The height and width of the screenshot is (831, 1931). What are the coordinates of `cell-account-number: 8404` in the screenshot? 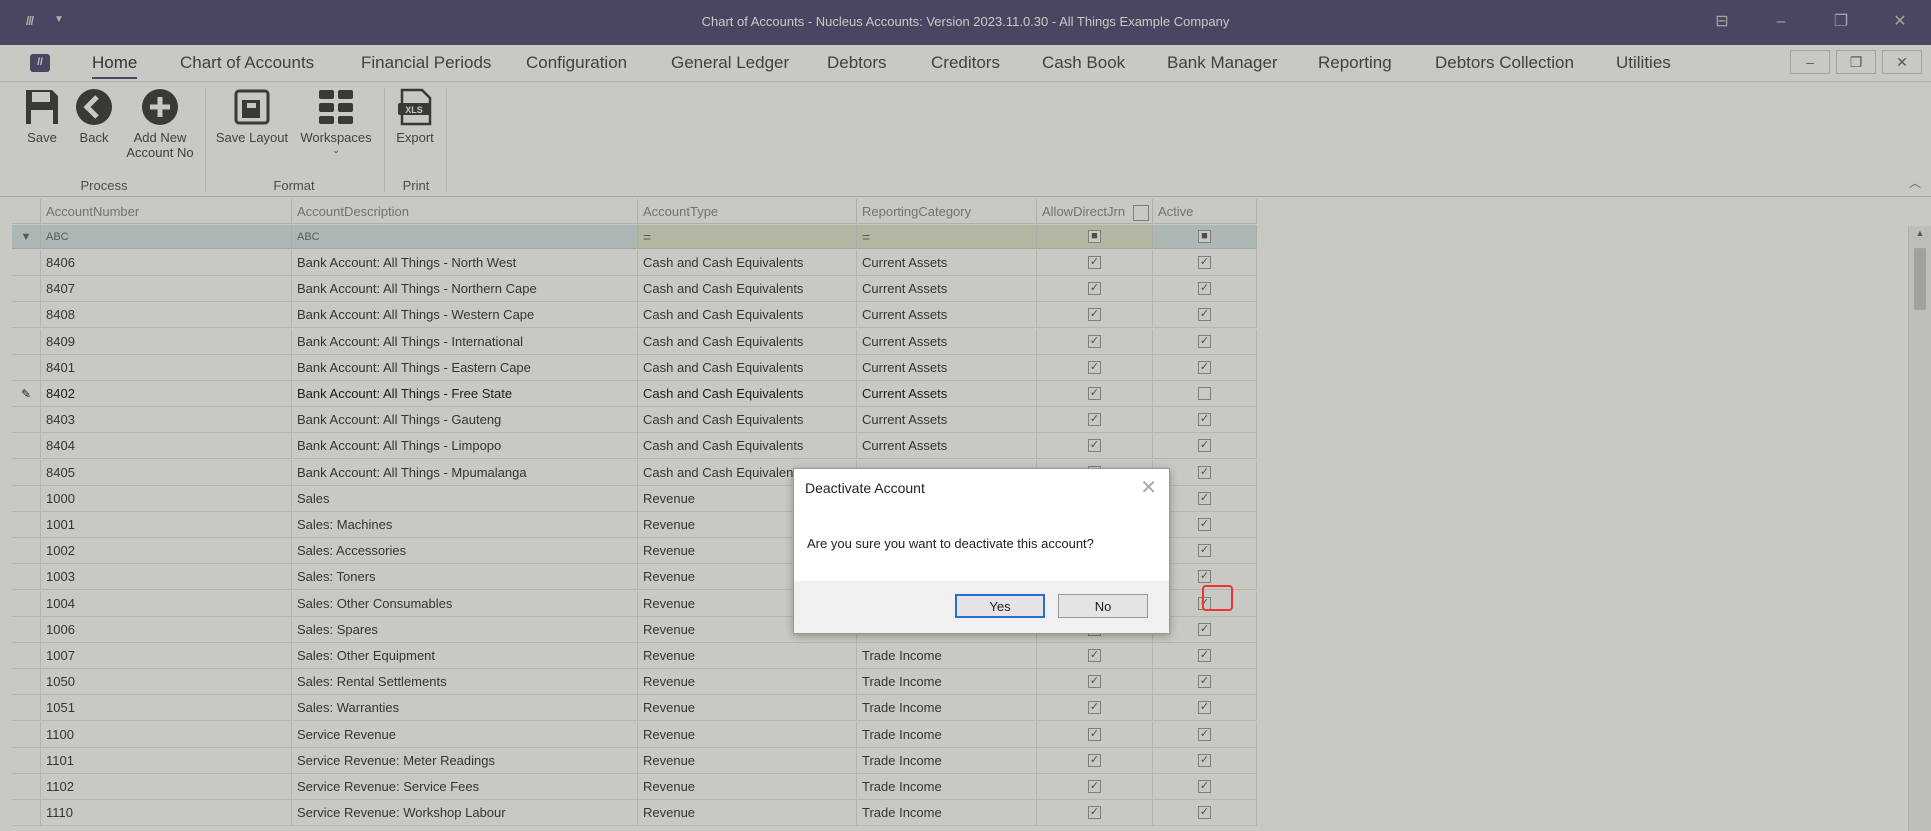 It's located at (166, 446).